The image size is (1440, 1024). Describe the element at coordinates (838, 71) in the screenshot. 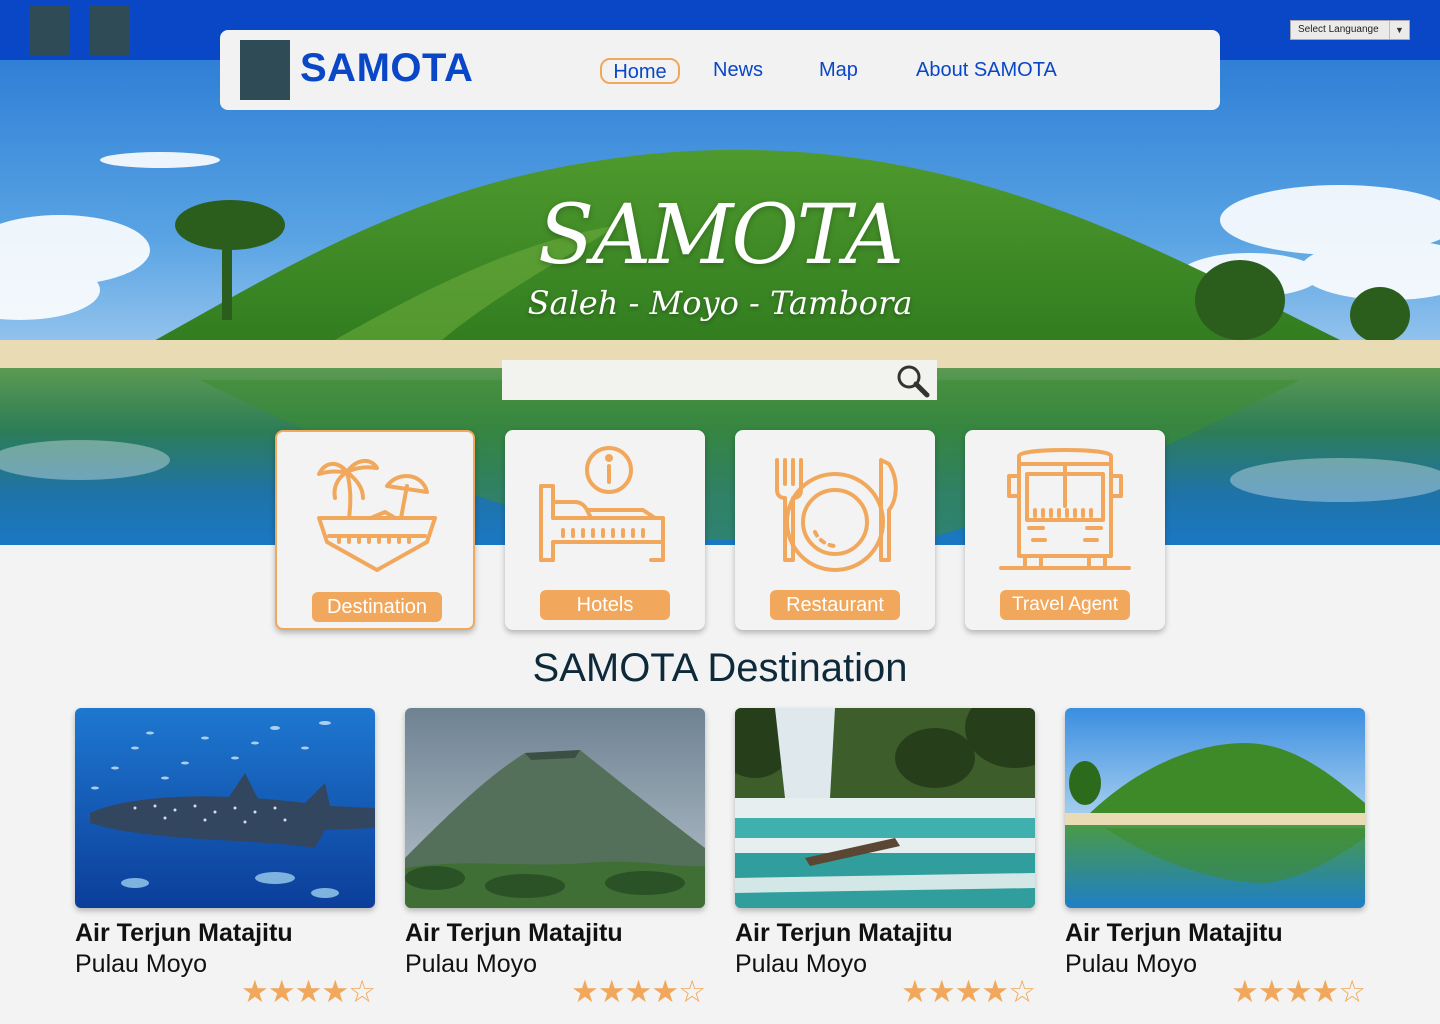

I see `nav-link-map: Map` at that location.